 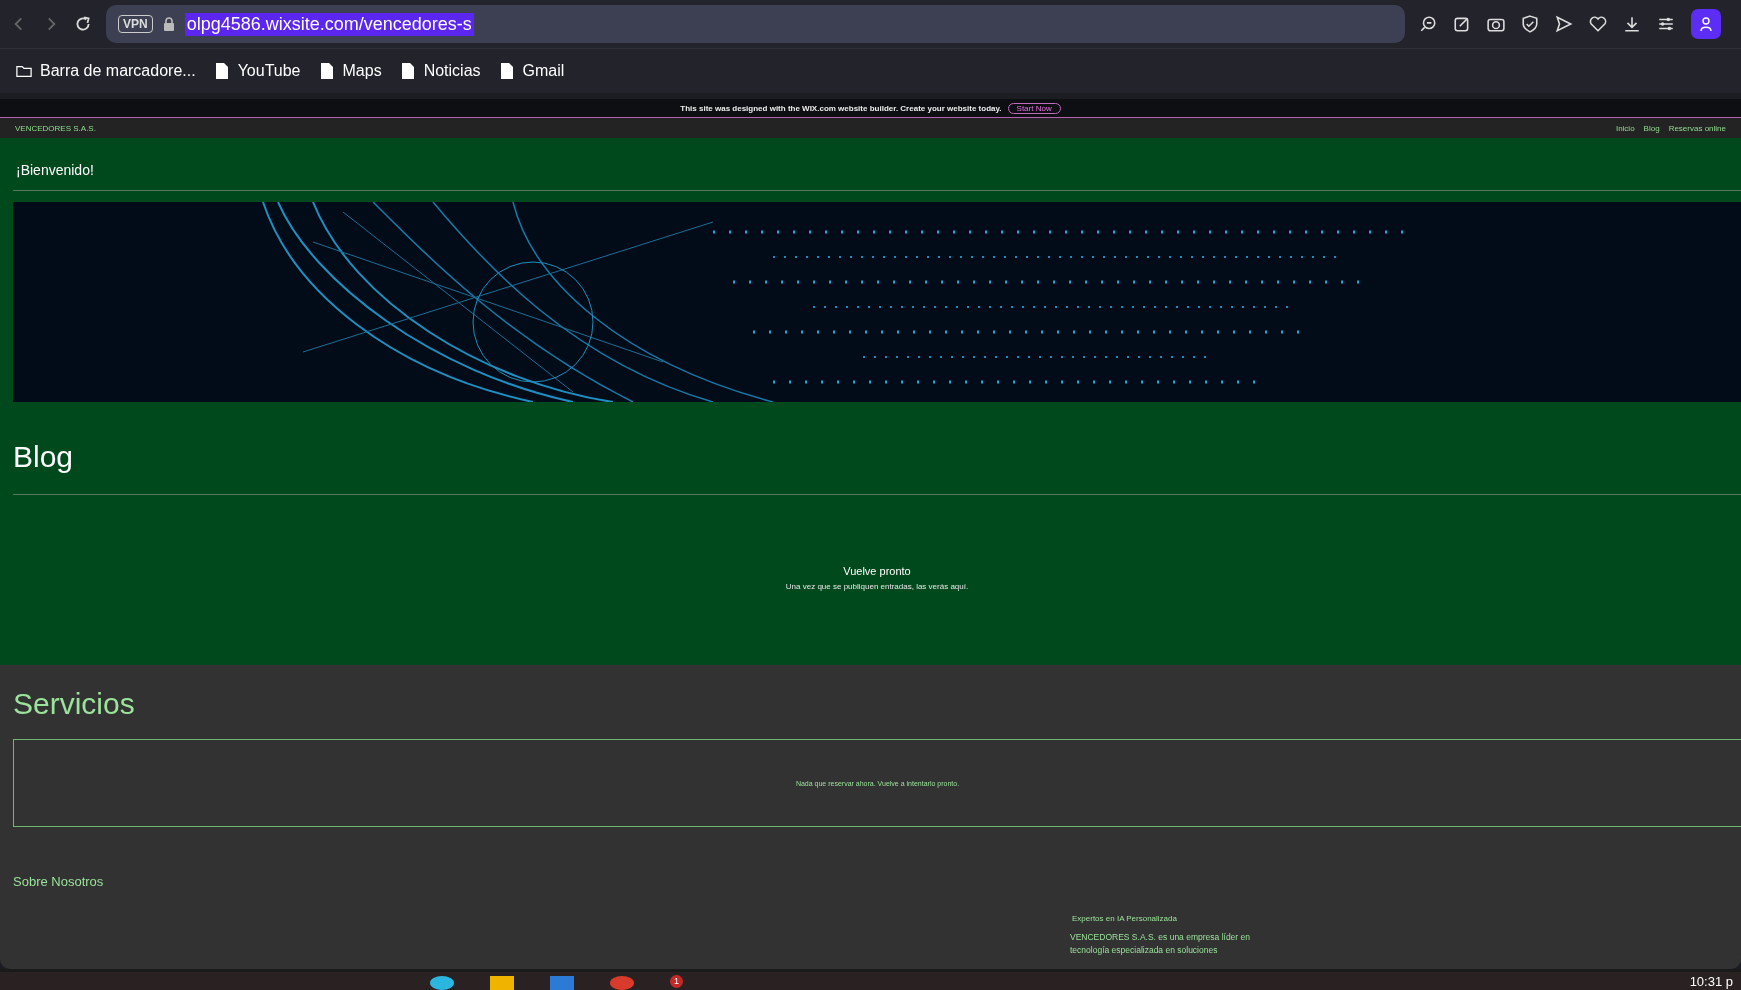 What do you see at coordinates (83, 24) in the screenshot?
I see `reload-icon` at bounding box center [83, 24].